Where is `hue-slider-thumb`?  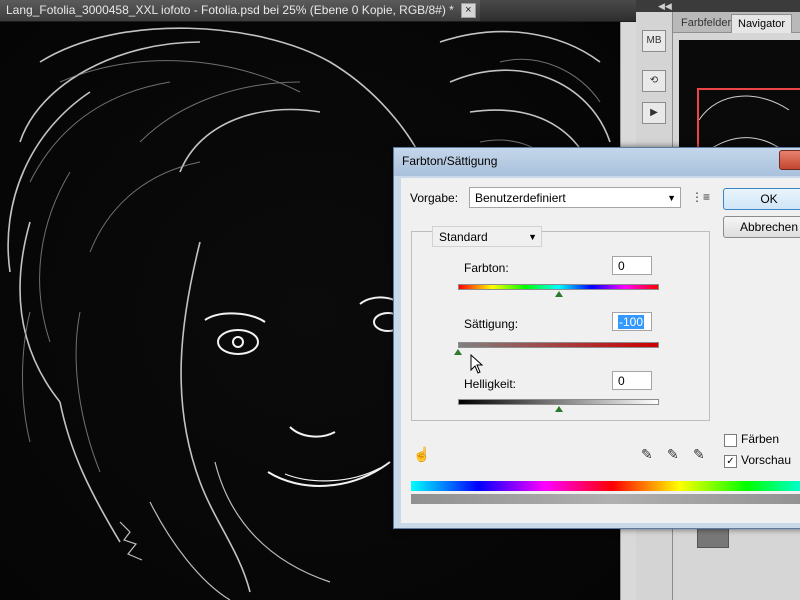
hue-slider-thumb is located at coordinates (558, 294).